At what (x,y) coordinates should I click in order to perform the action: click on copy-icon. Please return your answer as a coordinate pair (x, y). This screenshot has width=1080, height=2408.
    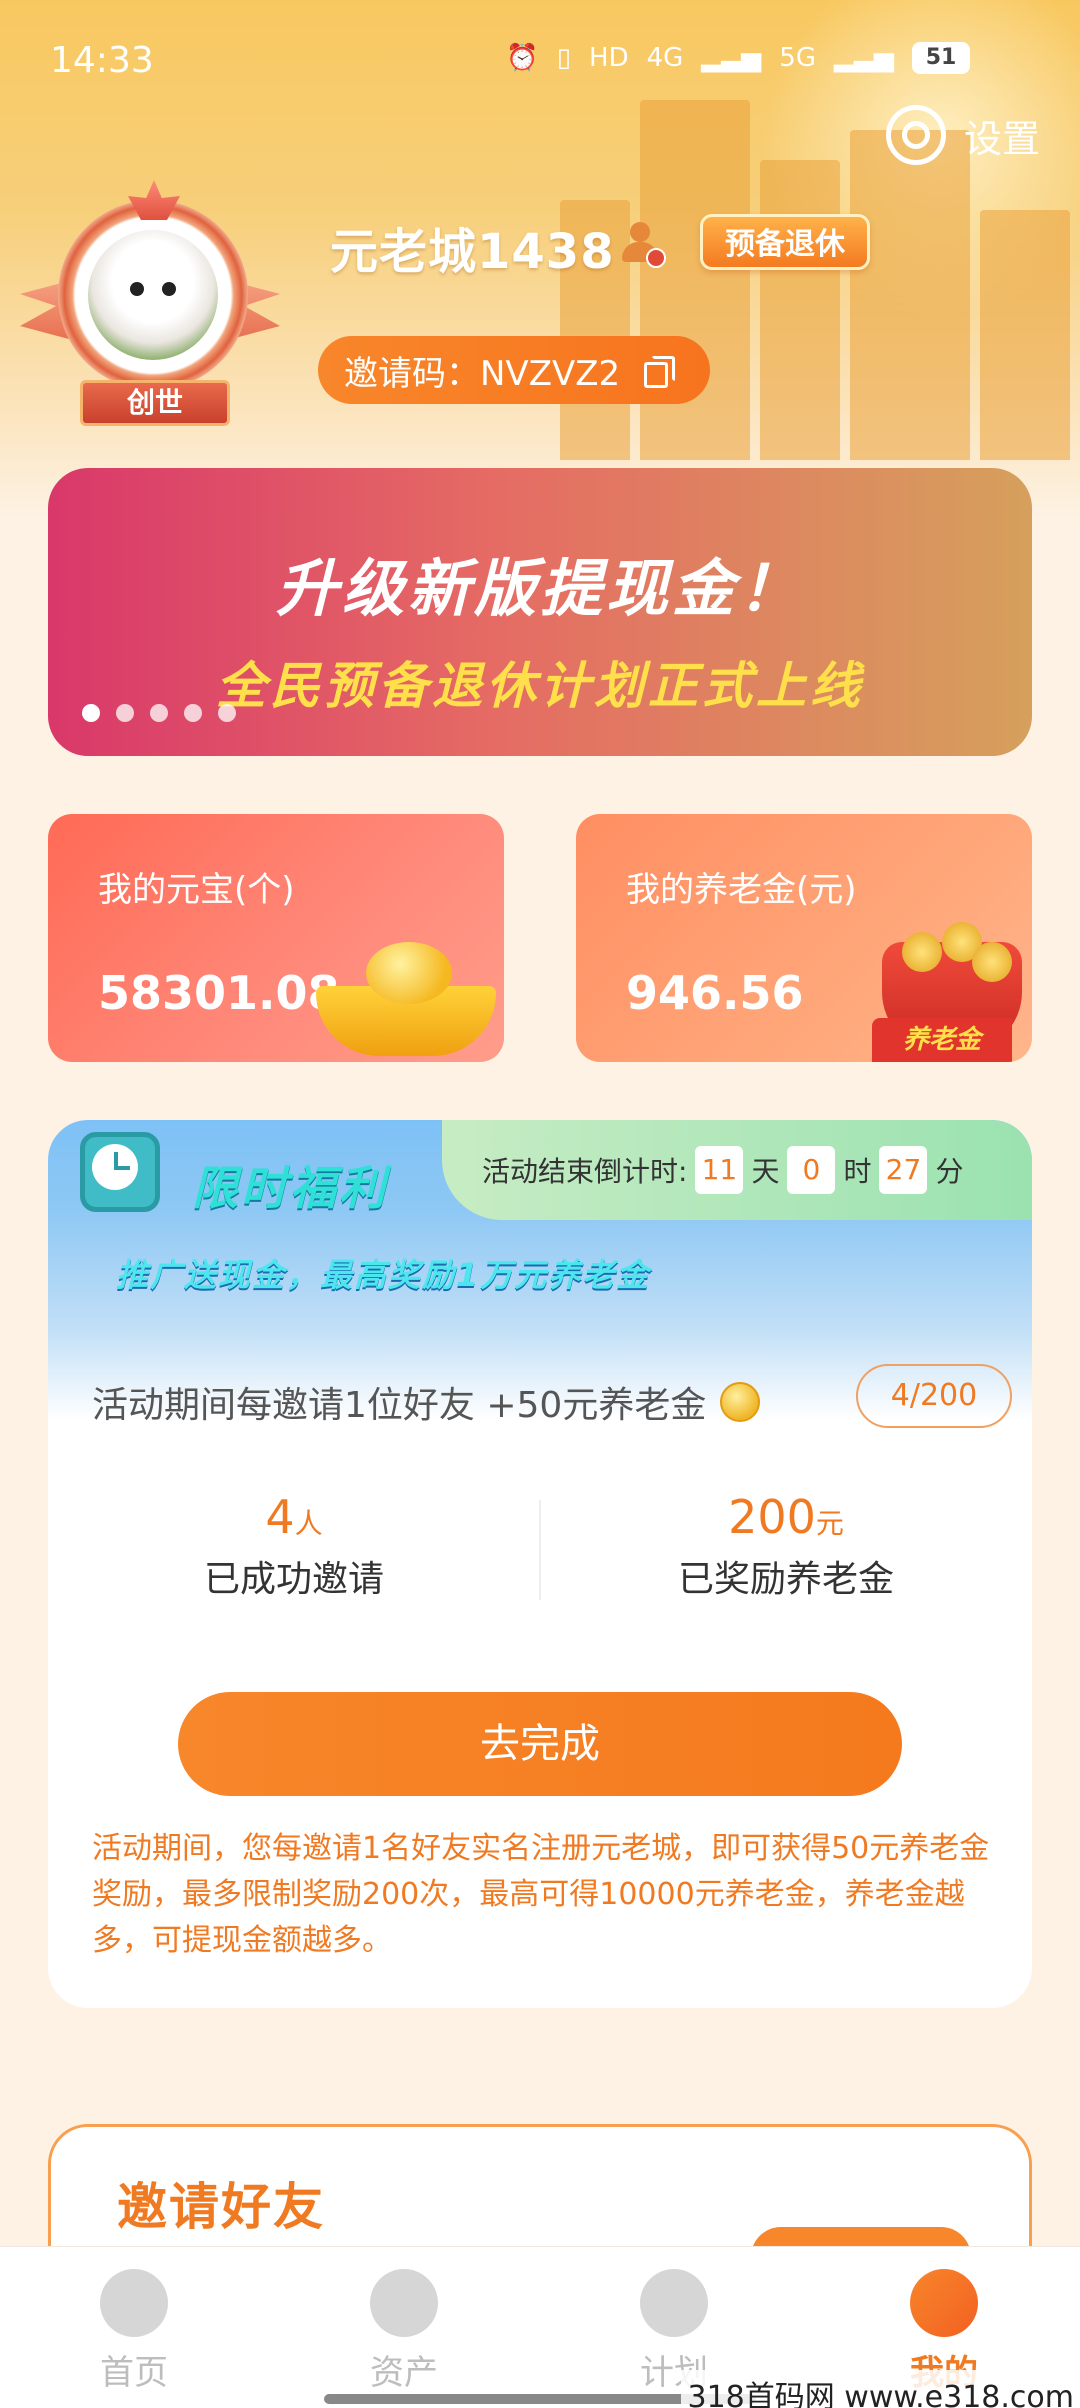
    Looking at the image, I should click on (660, 372).